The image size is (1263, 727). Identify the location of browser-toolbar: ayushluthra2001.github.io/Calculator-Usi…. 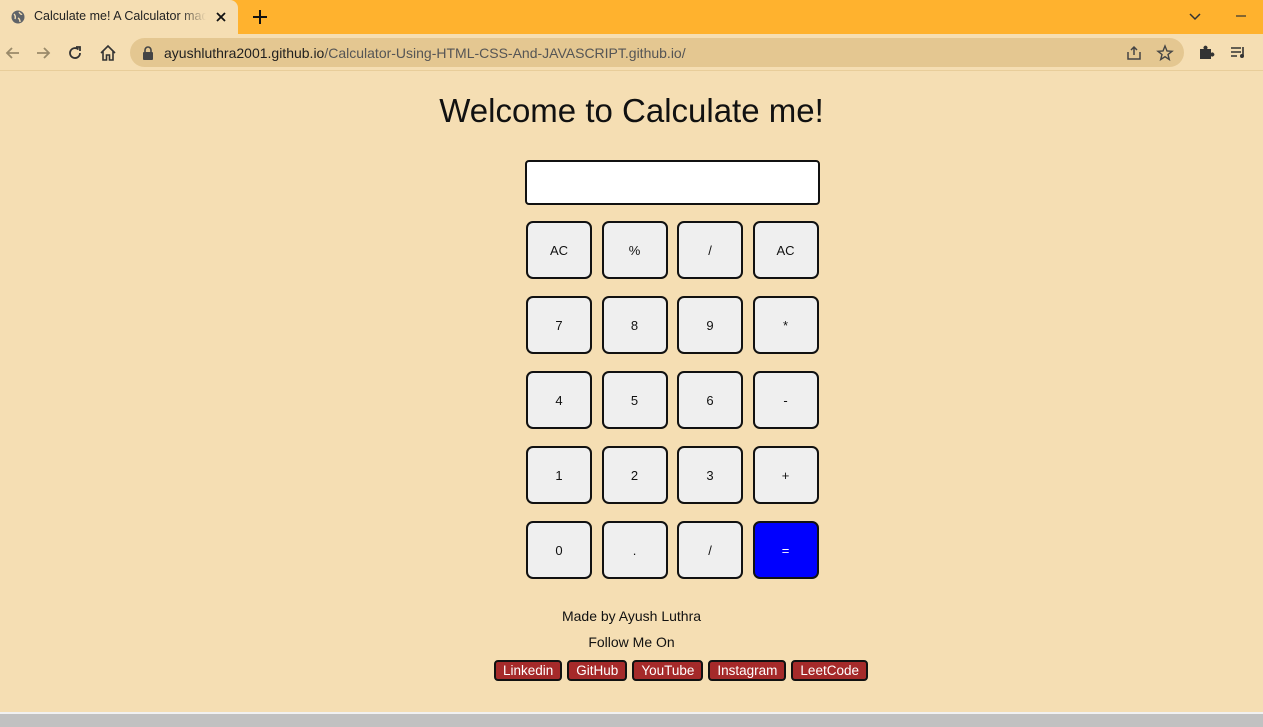
(631, 52).